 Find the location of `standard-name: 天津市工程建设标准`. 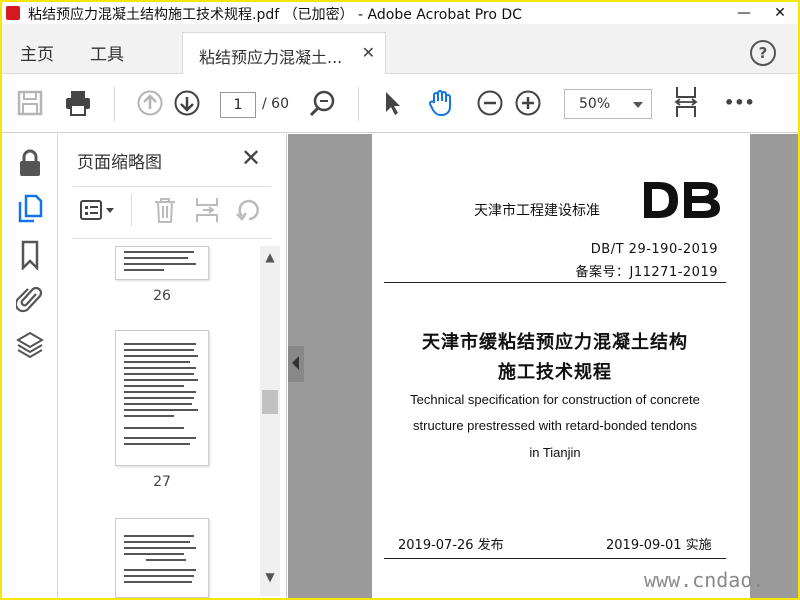

standard-name: 天津市工程建设标准 is located at coordinates (537, 211).